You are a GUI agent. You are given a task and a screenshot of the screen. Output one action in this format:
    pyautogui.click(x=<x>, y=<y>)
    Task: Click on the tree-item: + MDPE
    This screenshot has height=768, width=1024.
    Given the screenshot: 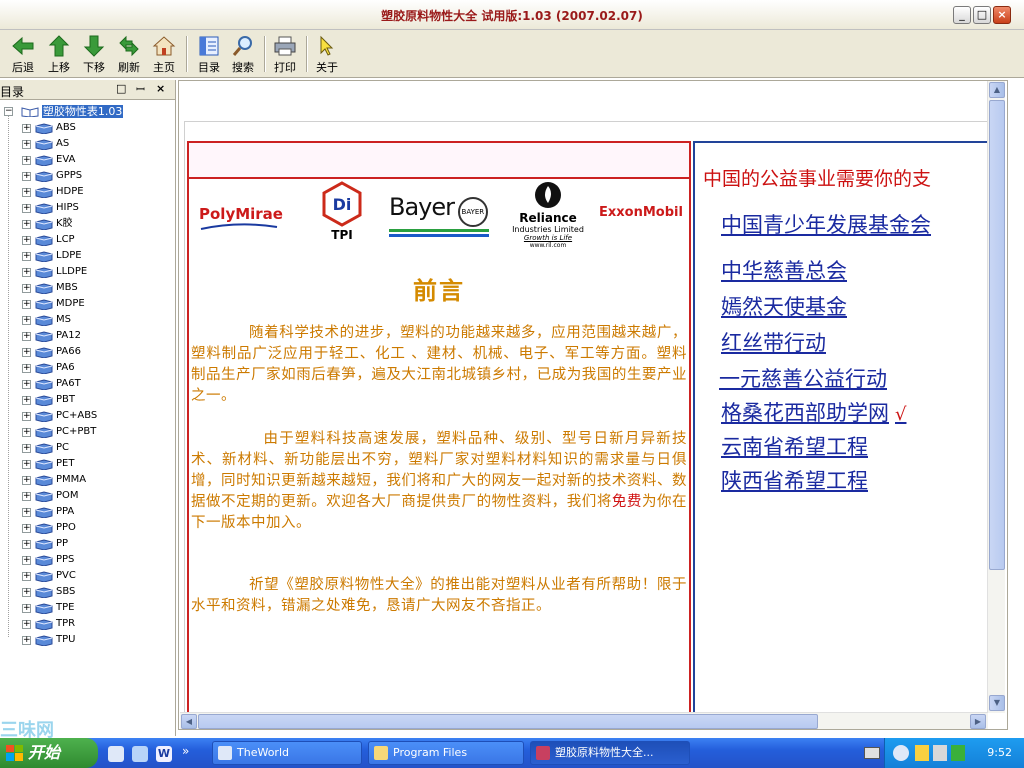 What is the action you would take?
    pyautogui.click(x=53, y=305)
    